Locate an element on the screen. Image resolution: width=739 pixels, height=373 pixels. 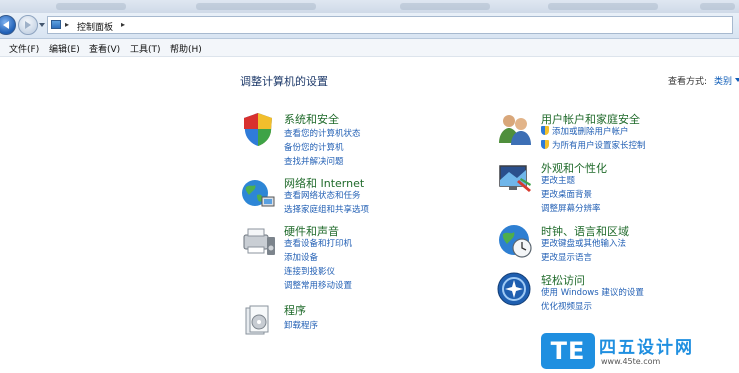
forward-arrow-icon is located at coordinates (28, 25).